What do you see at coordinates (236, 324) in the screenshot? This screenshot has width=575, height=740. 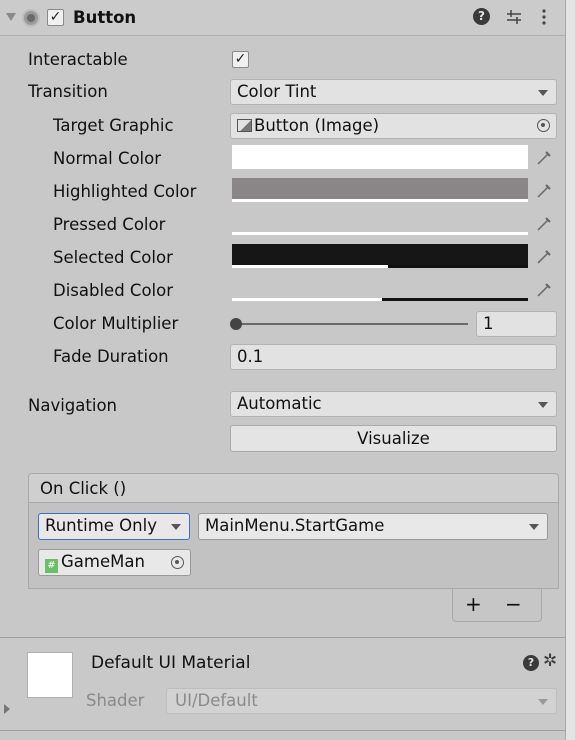 I see `color-multiplier-slider-thumb` at bounding box center [236, 324].